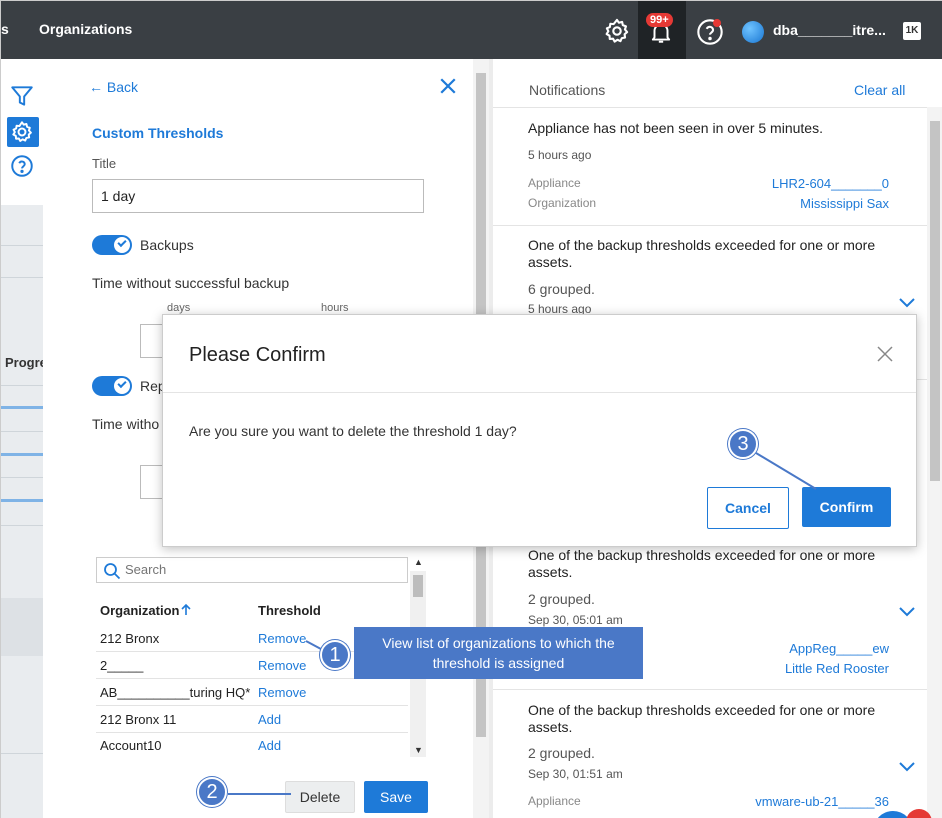 This screenshot has height=818, width=942. What do you see at coordinates (830, 183) in the screenshot?
I see `appliance-link: LHR2-604_______0` at bounding box center [830, 183].